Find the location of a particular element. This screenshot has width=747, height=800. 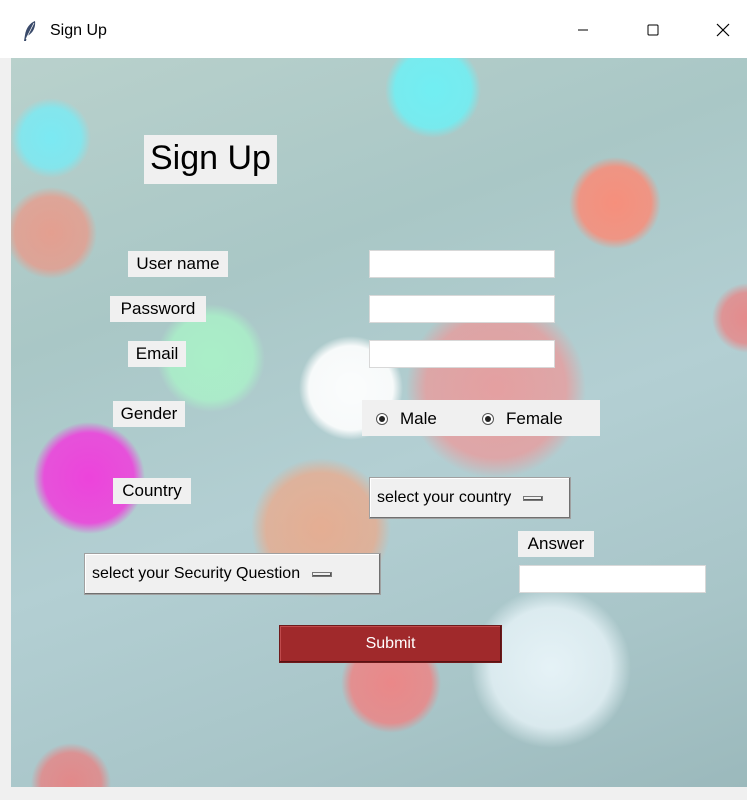

email-label: Email is located at coordinates (157, 354).